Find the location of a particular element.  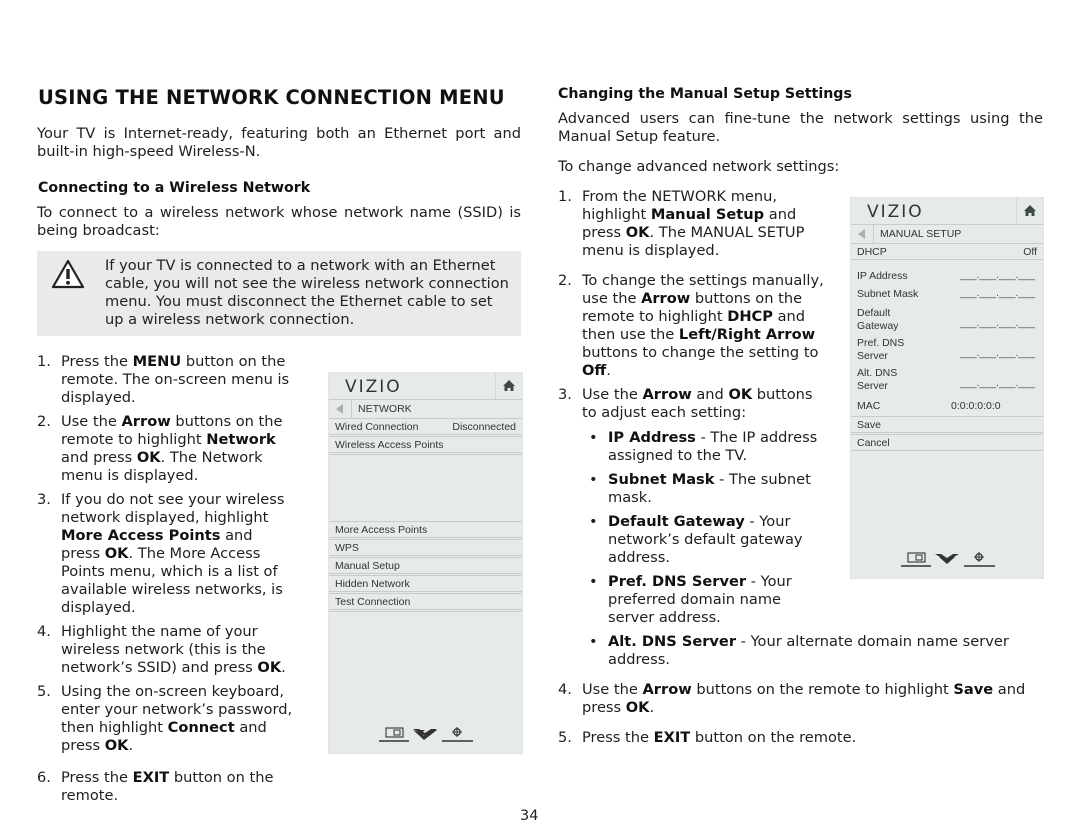

bold-term: Default Gateway is located at coordinates (676, 521).